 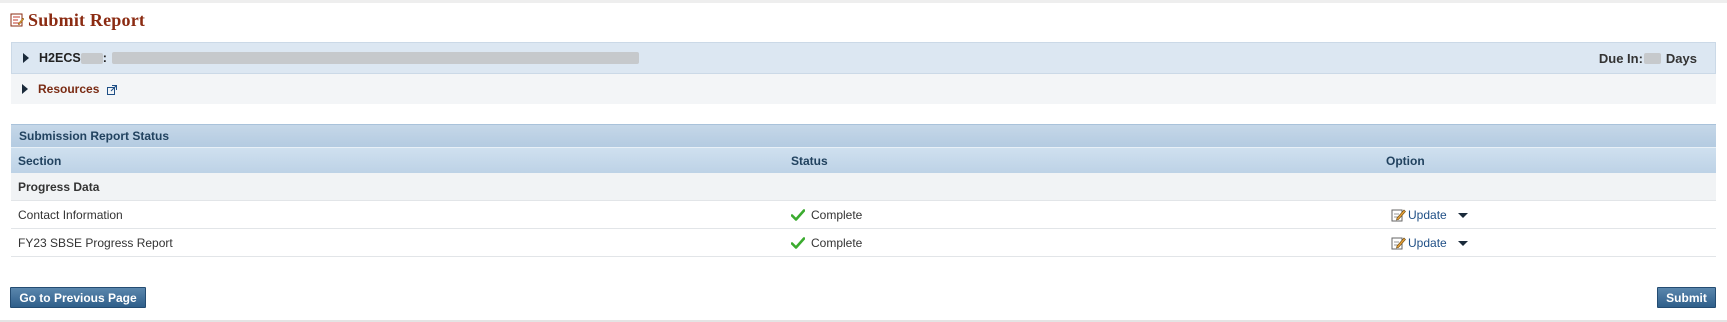 I want to click on resources-row: Resources, so click(x=863, y=89).